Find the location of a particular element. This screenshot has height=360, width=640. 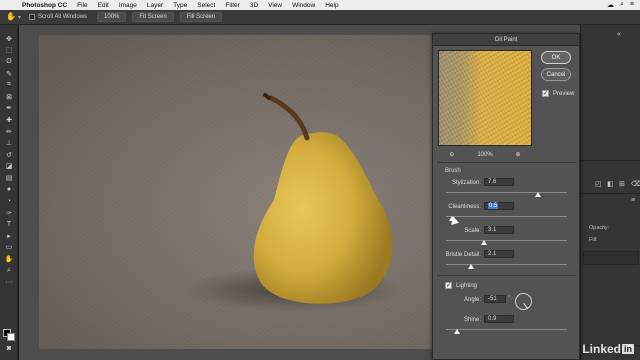

marquee-icon: ⬚ is located at coordinates (9, 51).